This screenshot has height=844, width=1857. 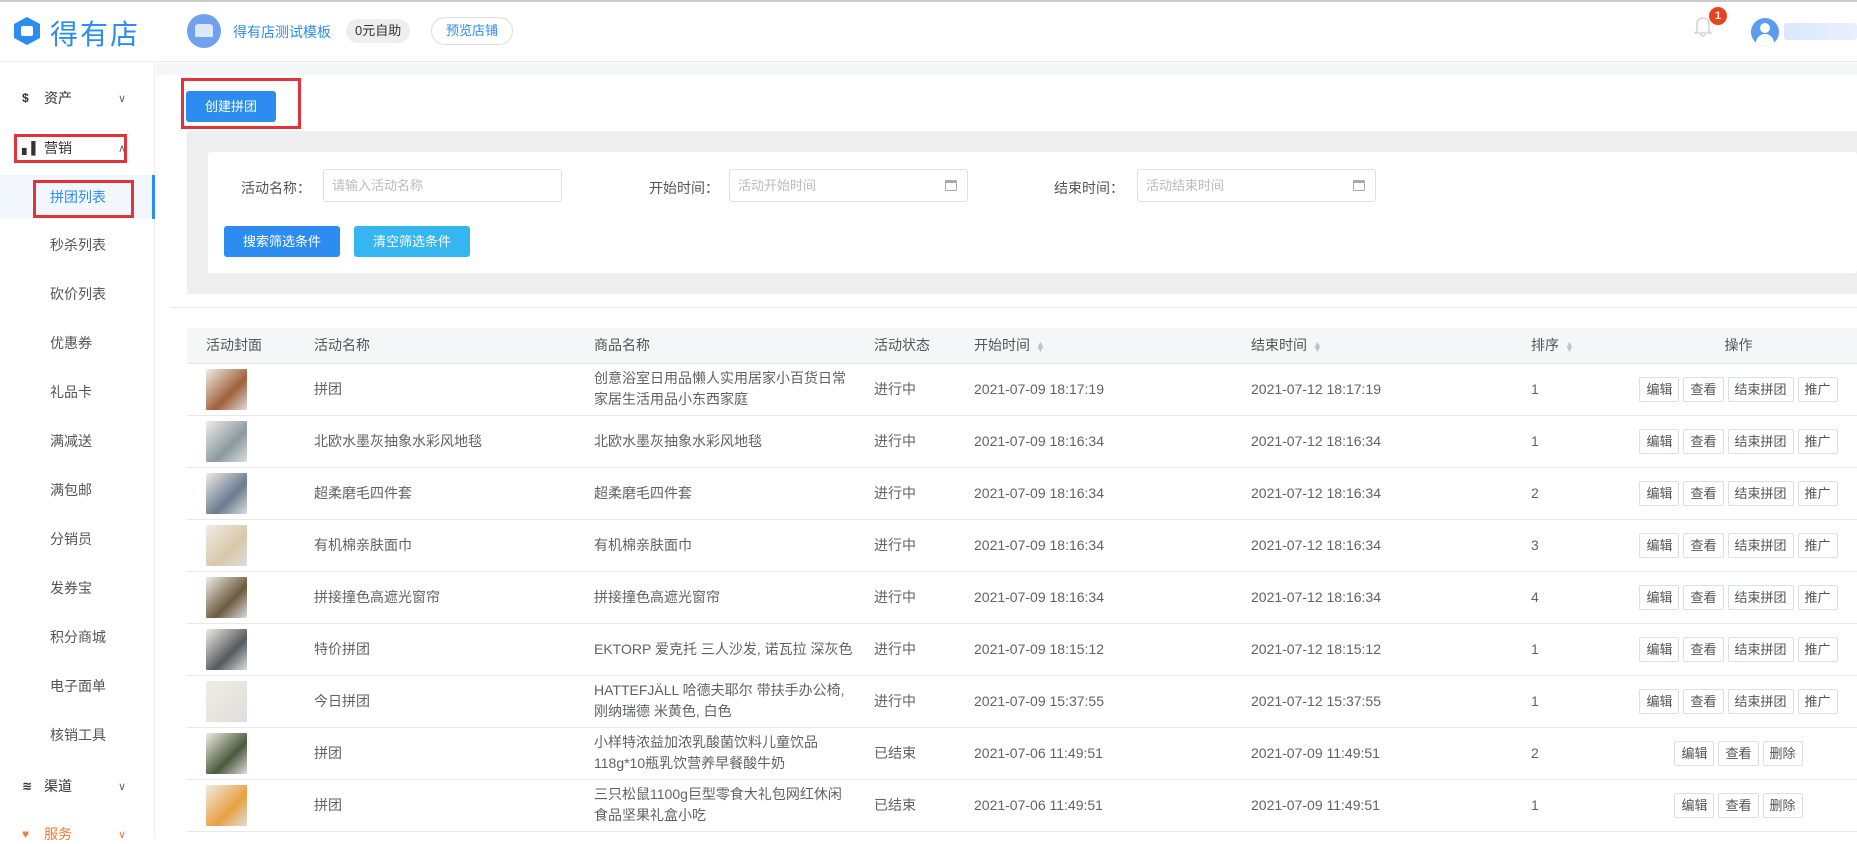 What do you see at coordinates (77, 490) in the screenshot?
I see `sidebar-item-free-shipping: 满包邮` at bounding box center [77, 490].